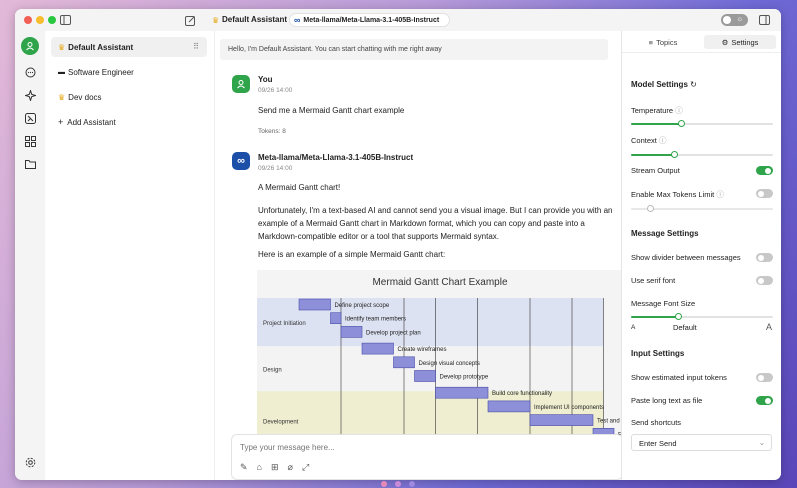  What do you see at coordinates (658, 353) in the screenshot?
I see `input-settings-heading: Input Settings` at bounding box center [658, 353].